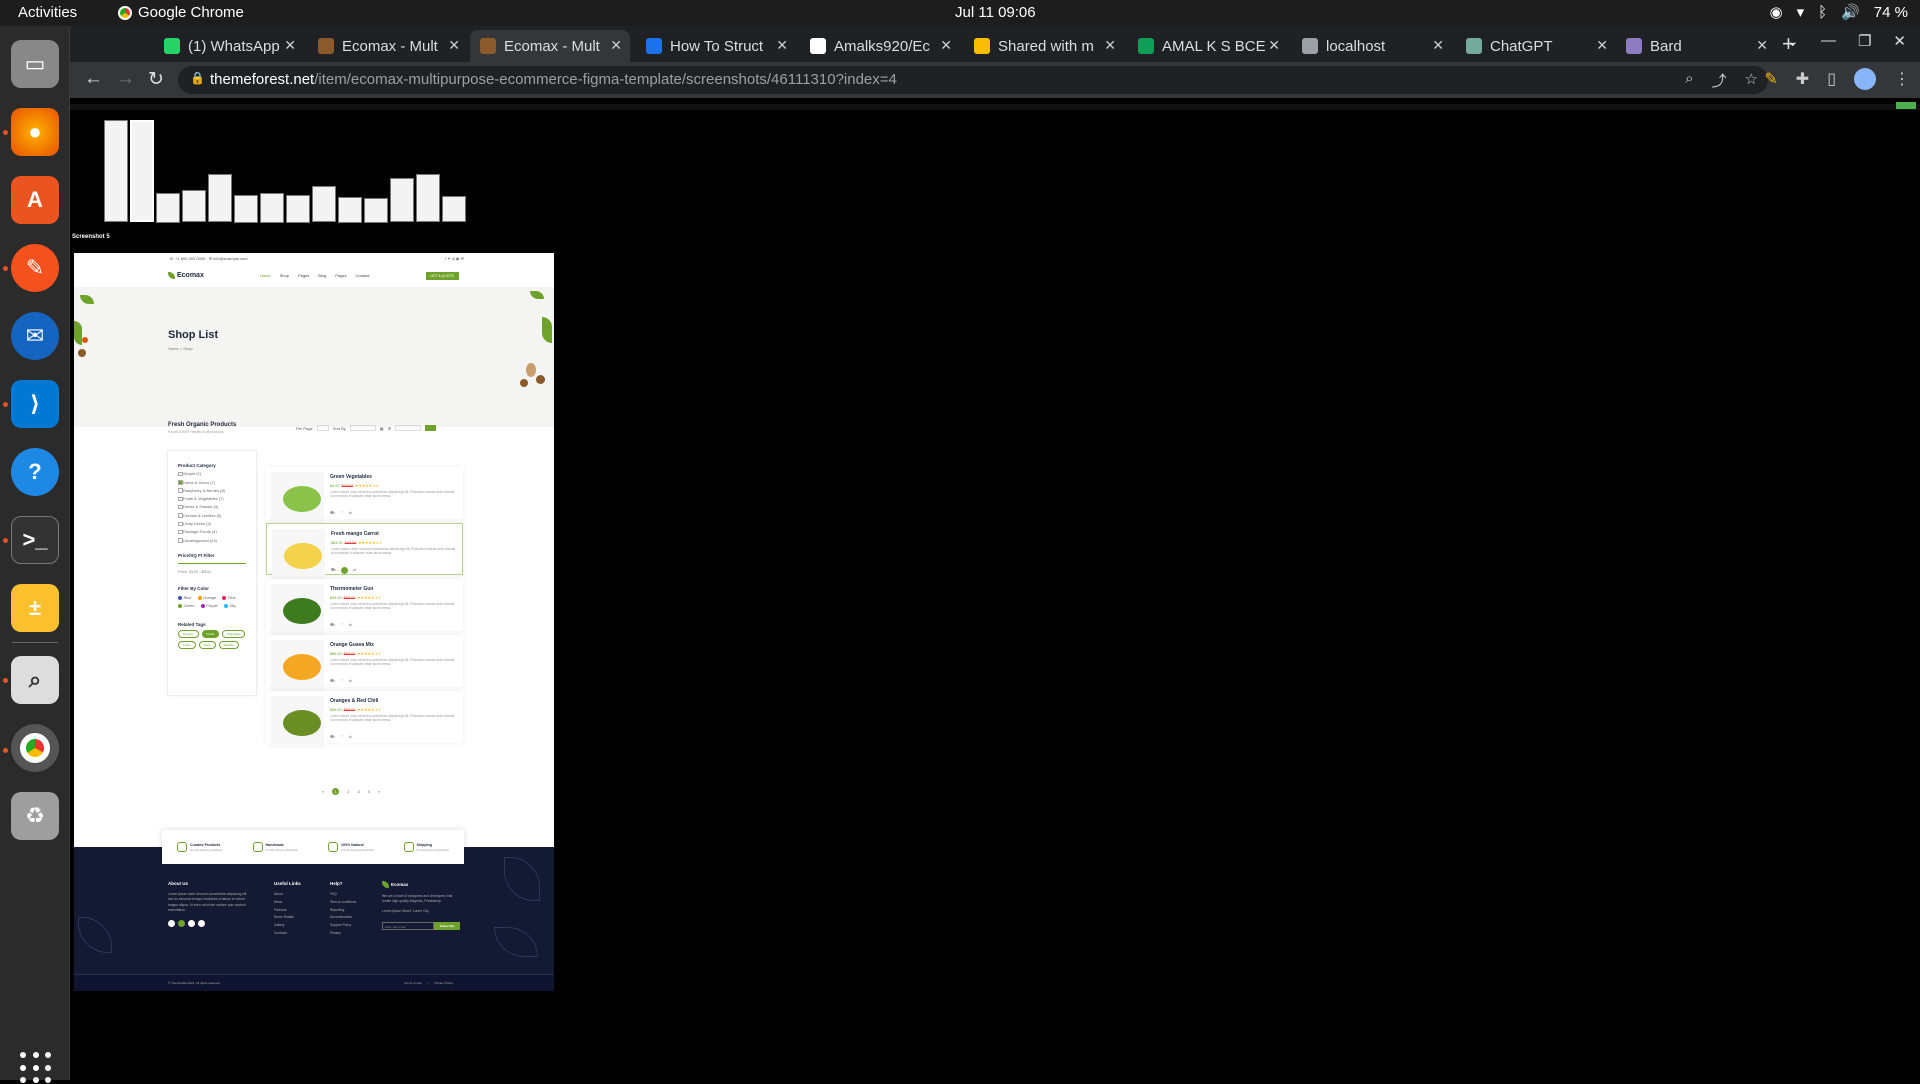 This screenshot has width=1920, height=1084. Describe the element at coordinates (234, 634) in the screenshot. I see `tag-chip: Vegetable` at that location.